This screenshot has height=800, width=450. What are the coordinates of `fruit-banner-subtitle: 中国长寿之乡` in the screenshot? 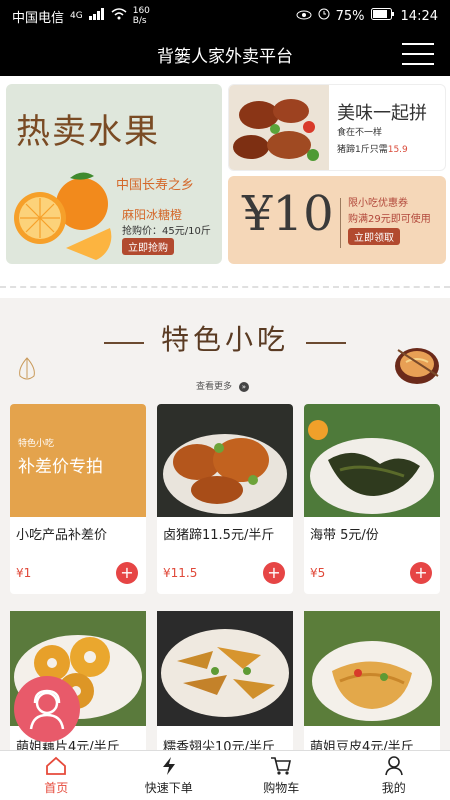 It's located at (155, 185).